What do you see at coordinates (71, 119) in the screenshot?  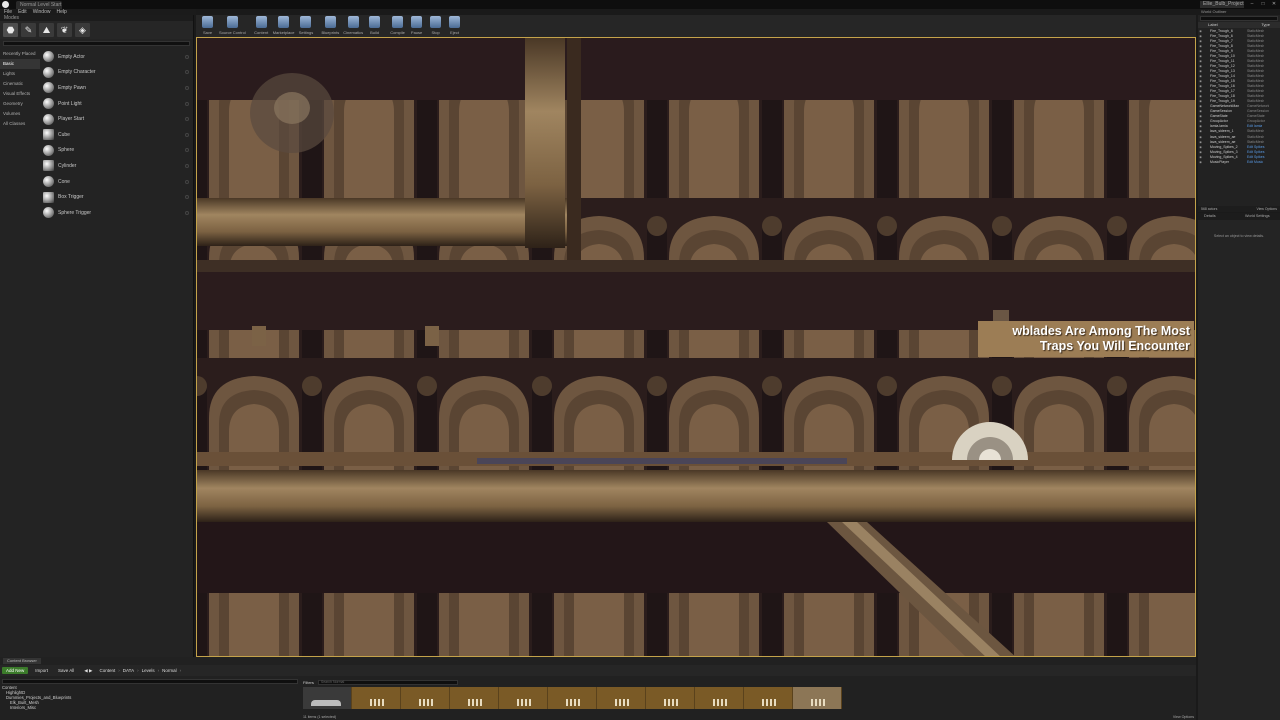 I see `item-label: Player Start` at bounding box center [71, 119].